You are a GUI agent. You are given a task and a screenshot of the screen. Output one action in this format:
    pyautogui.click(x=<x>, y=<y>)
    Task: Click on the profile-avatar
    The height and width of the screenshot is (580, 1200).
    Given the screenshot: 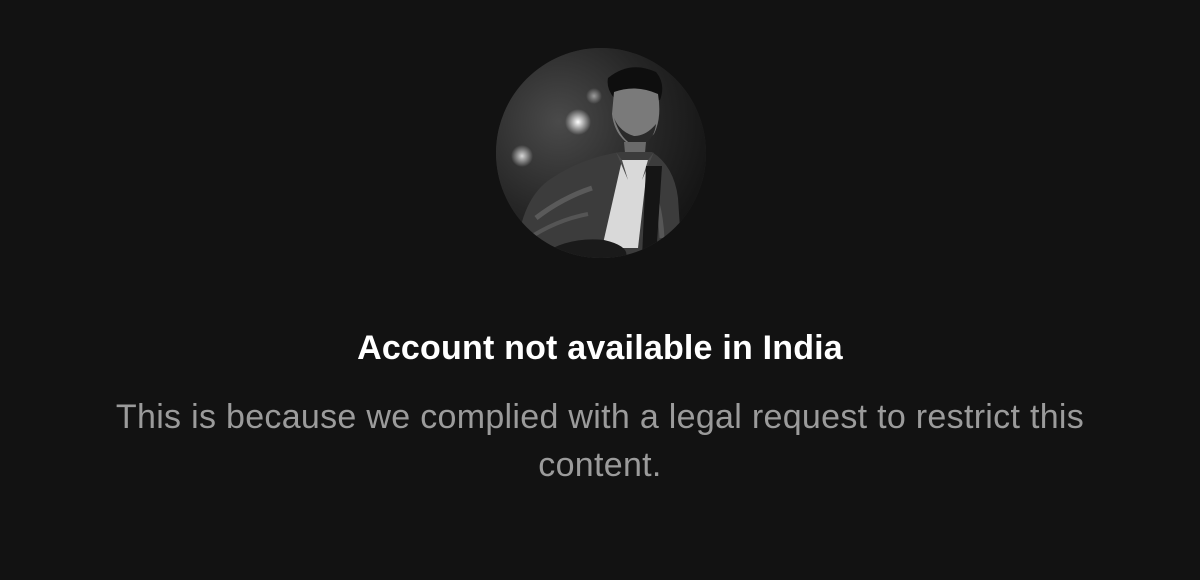 What is the action you would take?
    pyautogui.click(x=601, y=153)
    